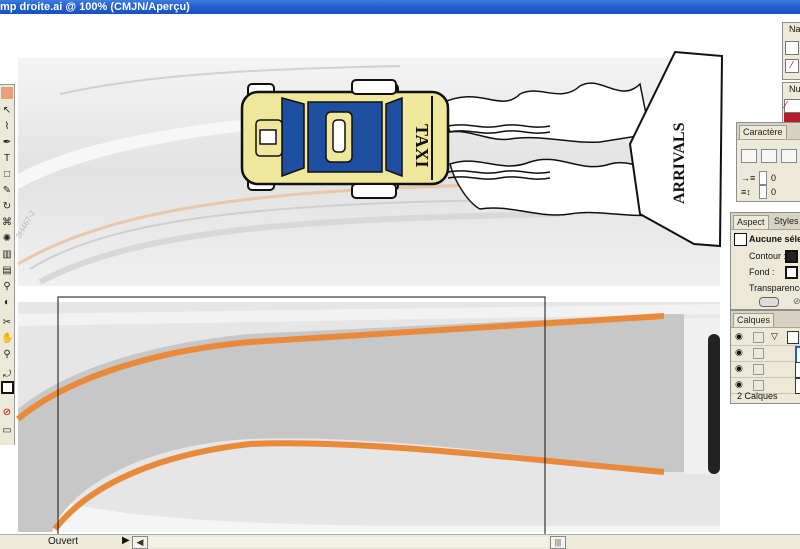  I want to click on fill-square-icon, so click(792, 48).